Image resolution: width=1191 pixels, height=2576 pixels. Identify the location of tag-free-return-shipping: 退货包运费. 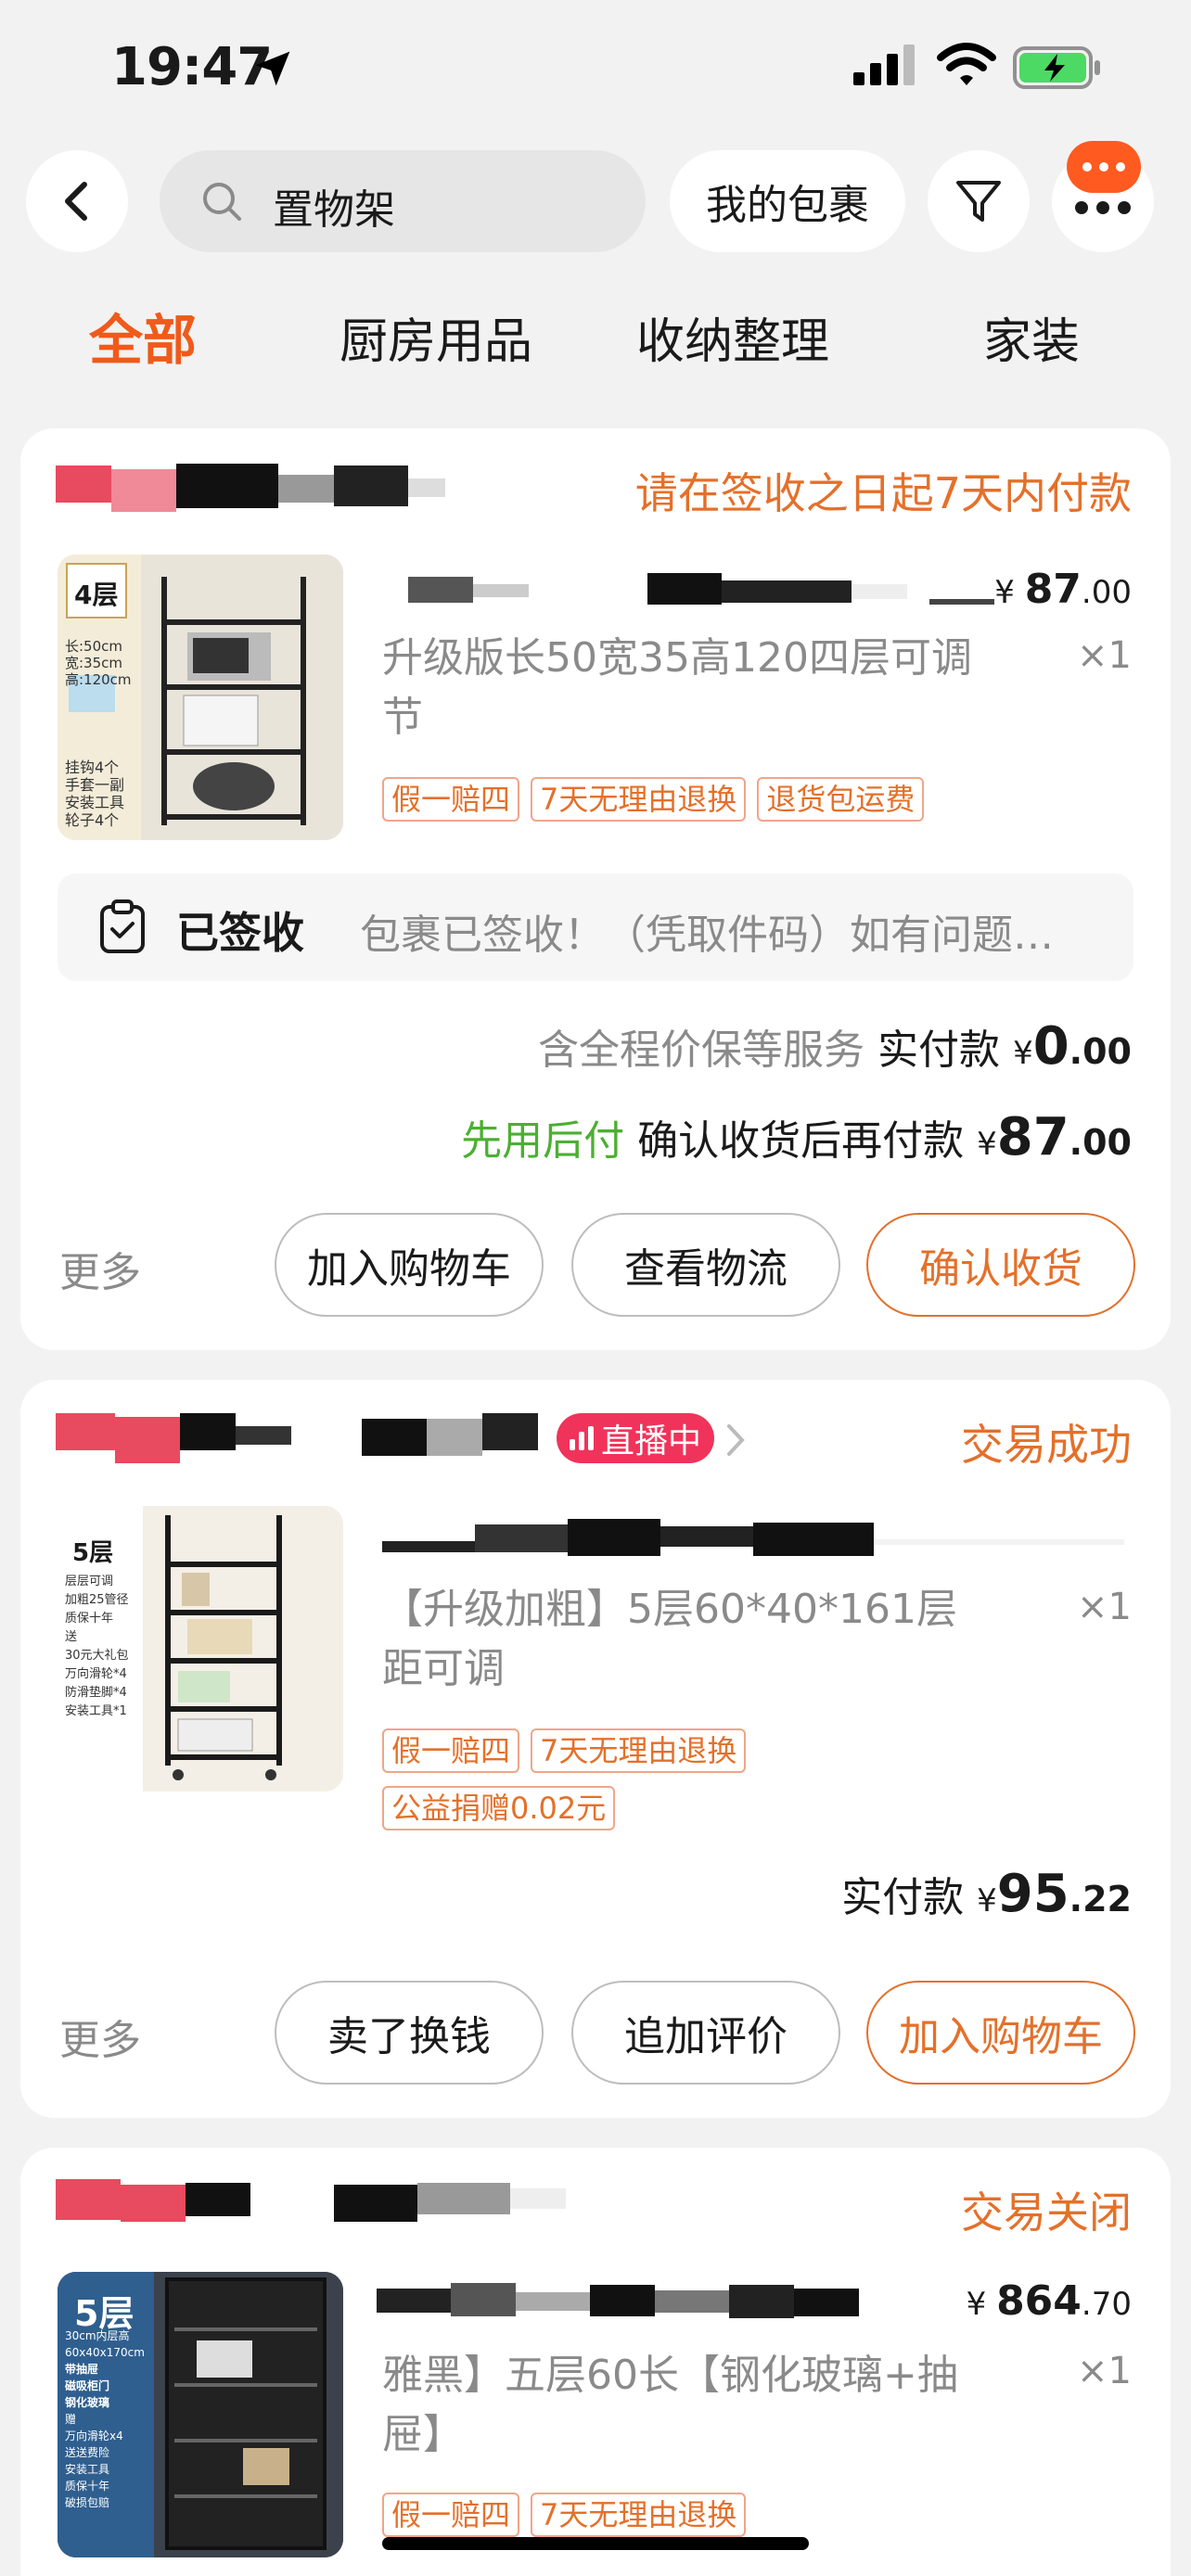
(841, 799).